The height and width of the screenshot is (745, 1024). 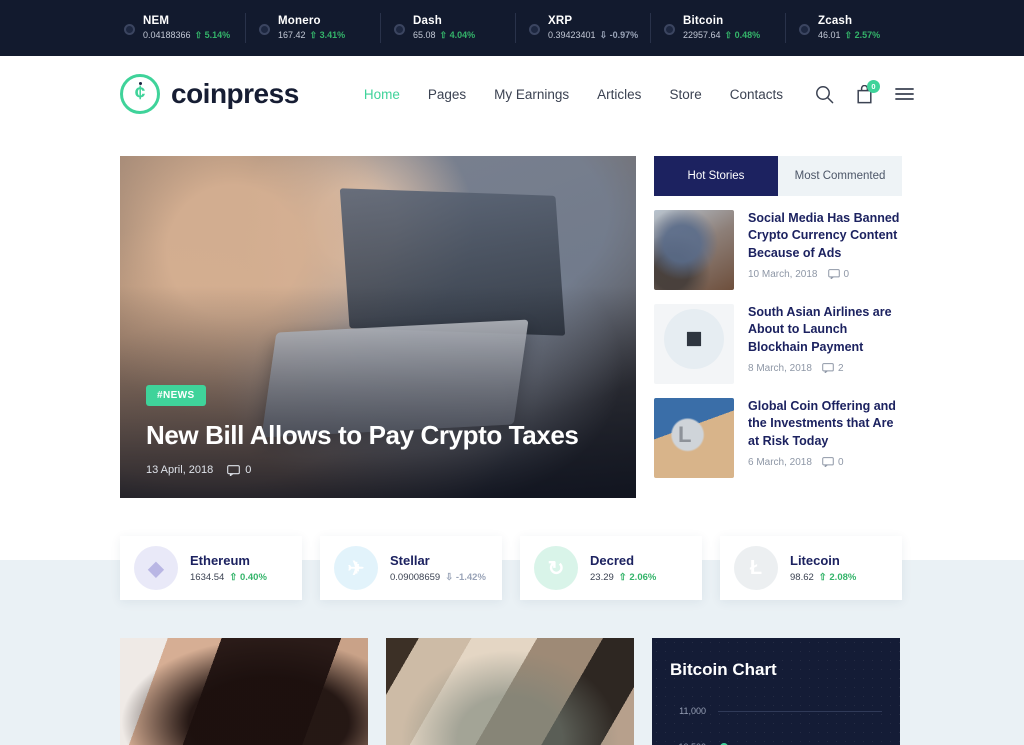 I want to click on ticker-coin-name: Monero, so click(x=299, y=21).